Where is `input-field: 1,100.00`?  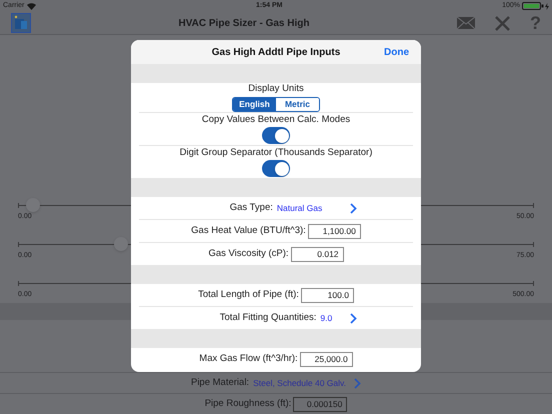 input-field: 1,100.00 is located at coordinates (334, 231).